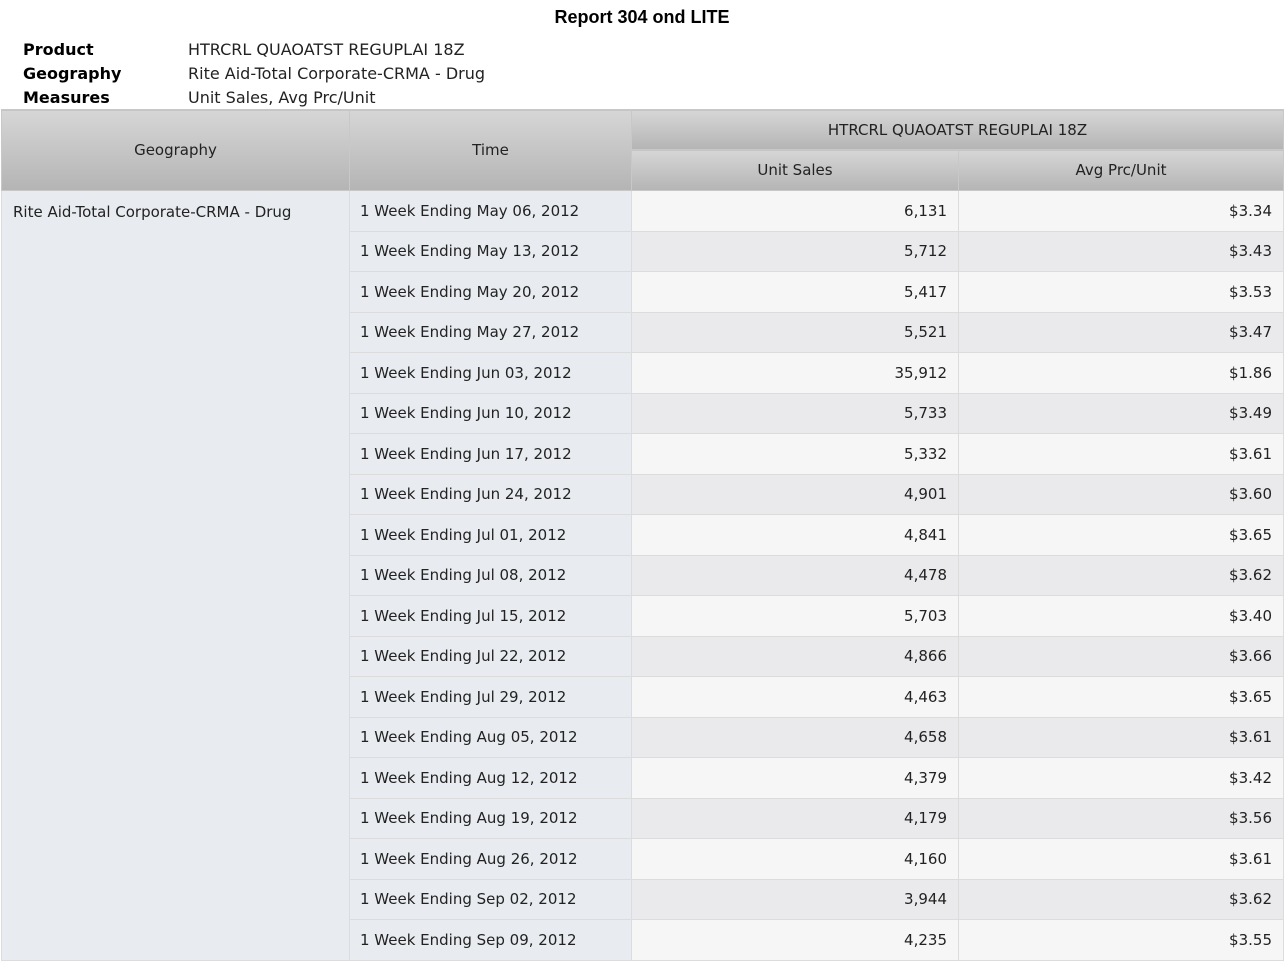 The image size is (1284, 961). What do you see at coordinates (1121, 940) in the screenshot?
I see `cell-avg-price: $3.55` at bounding box center [1121, 940].